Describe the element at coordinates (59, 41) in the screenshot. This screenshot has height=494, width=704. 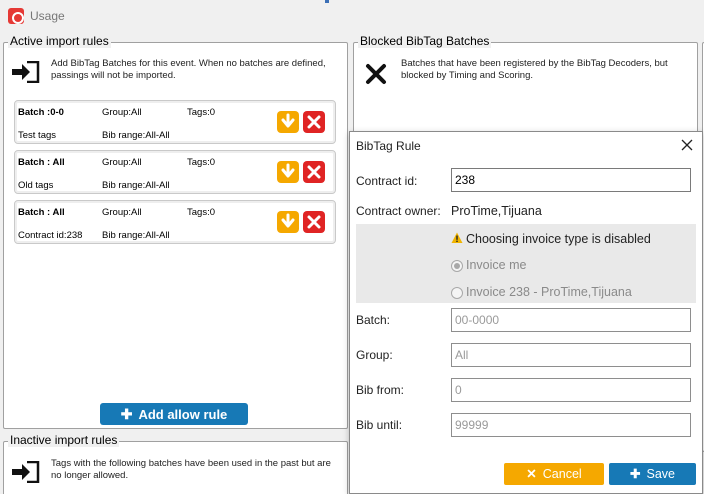
I see `active-rules-legend: Active import rules` at that location.